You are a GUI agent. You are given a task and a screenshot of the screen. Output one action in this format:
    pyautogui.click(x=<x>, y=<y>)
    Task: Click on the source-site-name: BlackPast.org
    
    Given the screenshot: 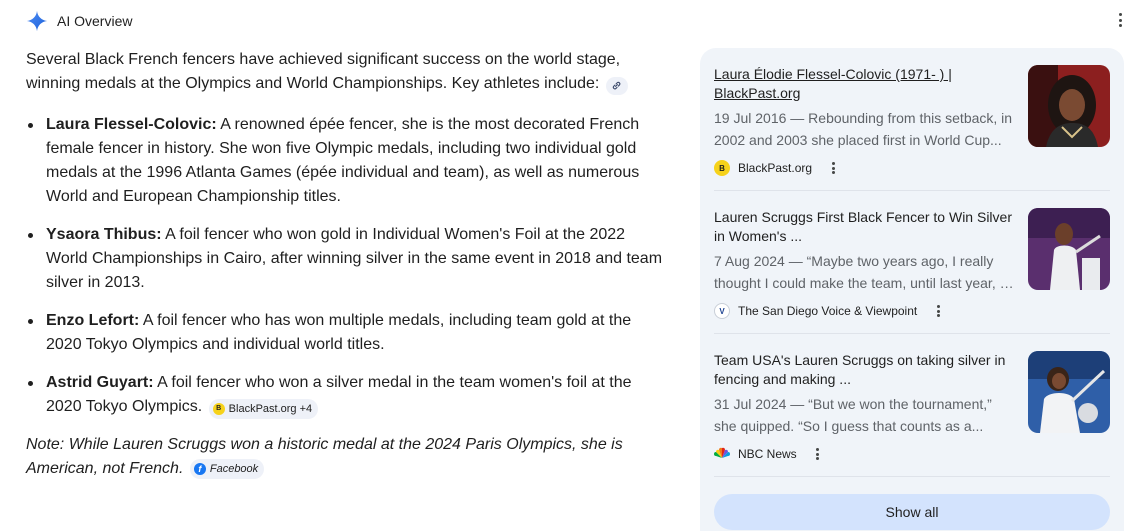 What is the action you would take?
    pyautogui.click(x=775, y=168)
    